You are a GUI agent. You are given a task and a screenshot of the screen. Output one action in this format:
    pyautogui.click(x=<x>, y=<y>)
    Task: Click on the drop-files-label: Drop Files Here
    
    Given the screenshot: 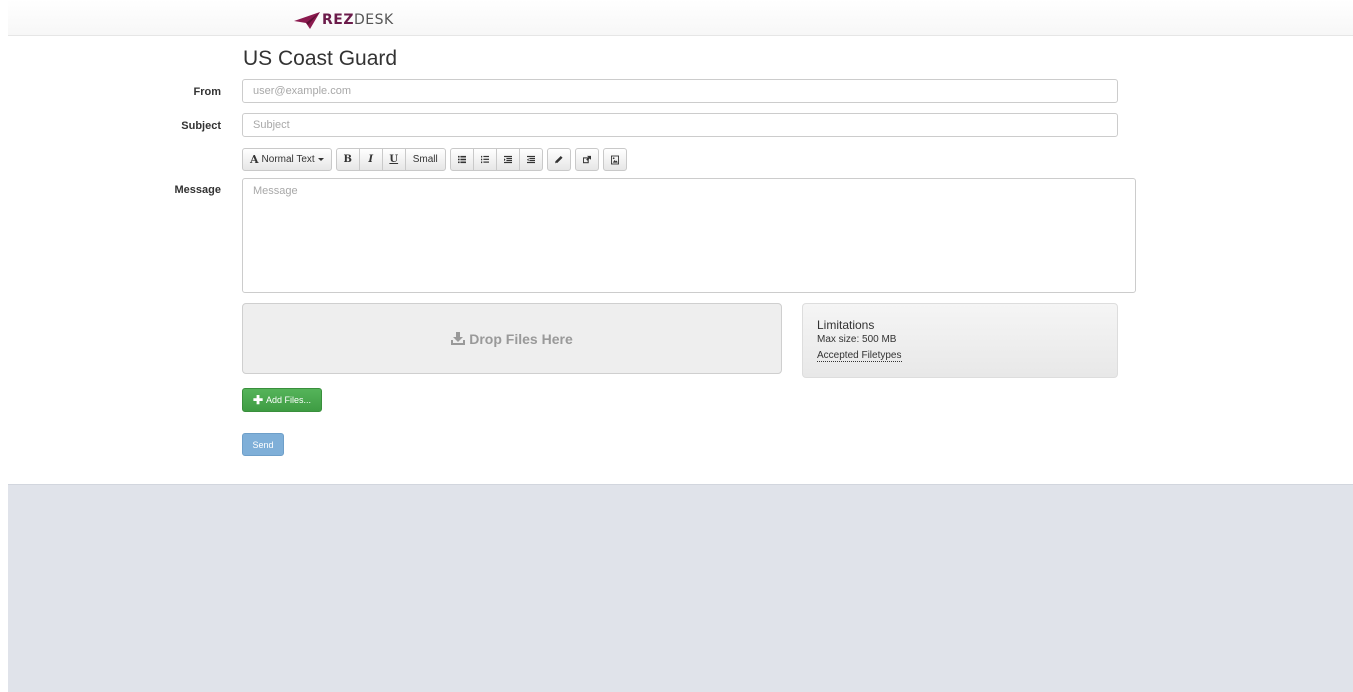 What is the action you would take?
    pyautogui.click(x=521, y=338)
    